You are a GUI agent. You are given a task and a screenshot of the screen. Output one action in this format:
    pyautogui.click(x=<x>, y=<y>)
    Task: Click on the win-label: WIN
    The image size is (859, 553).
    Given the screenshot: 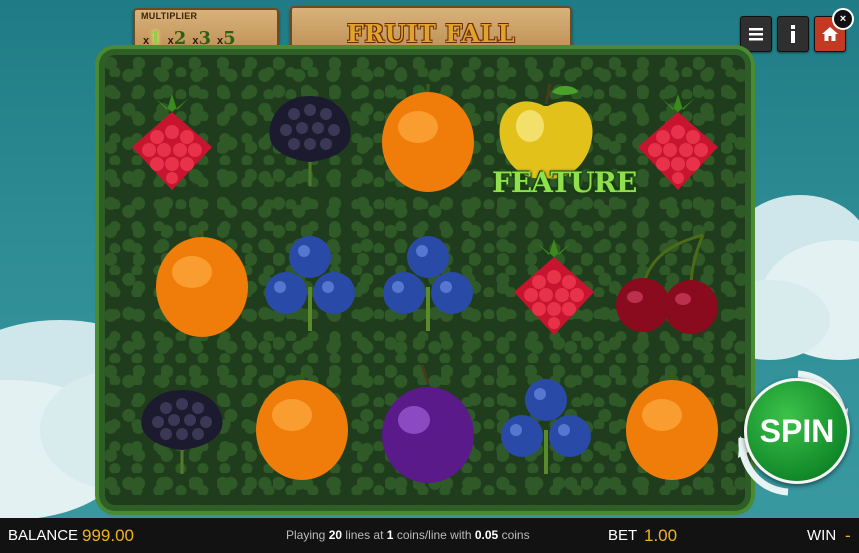 What is the action you would take?
    pyautogui.click(x=822, y=535)
    